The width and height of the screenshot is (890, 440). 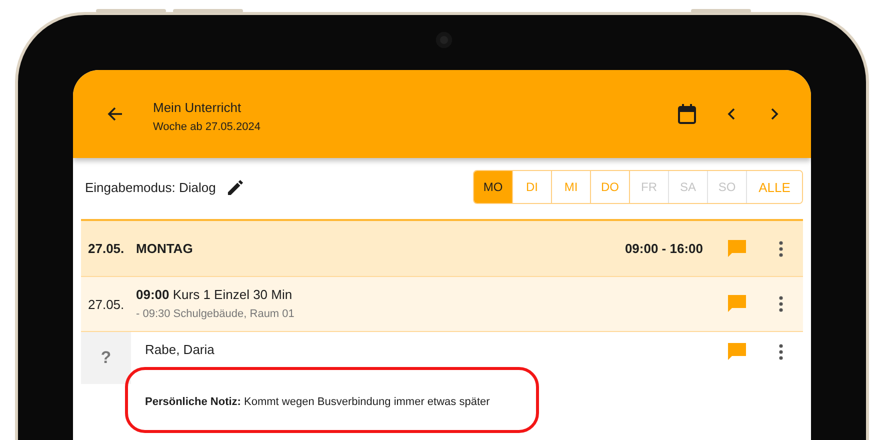 I want to click on day-date: 27.05., so click(x=106, y=248).